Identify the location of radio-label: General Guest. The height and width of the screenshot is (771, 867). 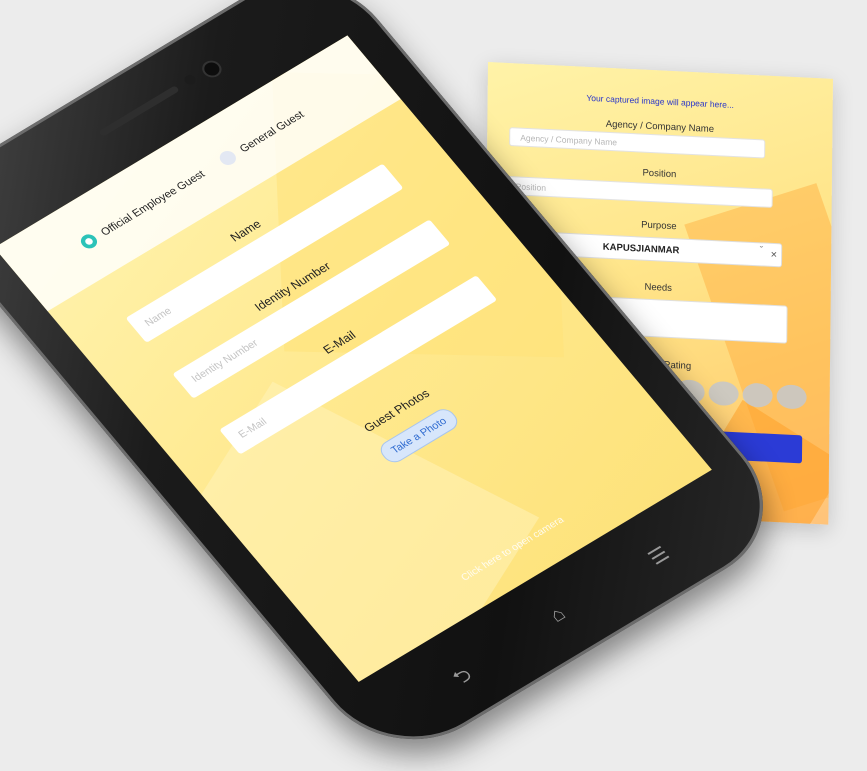
(272, 131).